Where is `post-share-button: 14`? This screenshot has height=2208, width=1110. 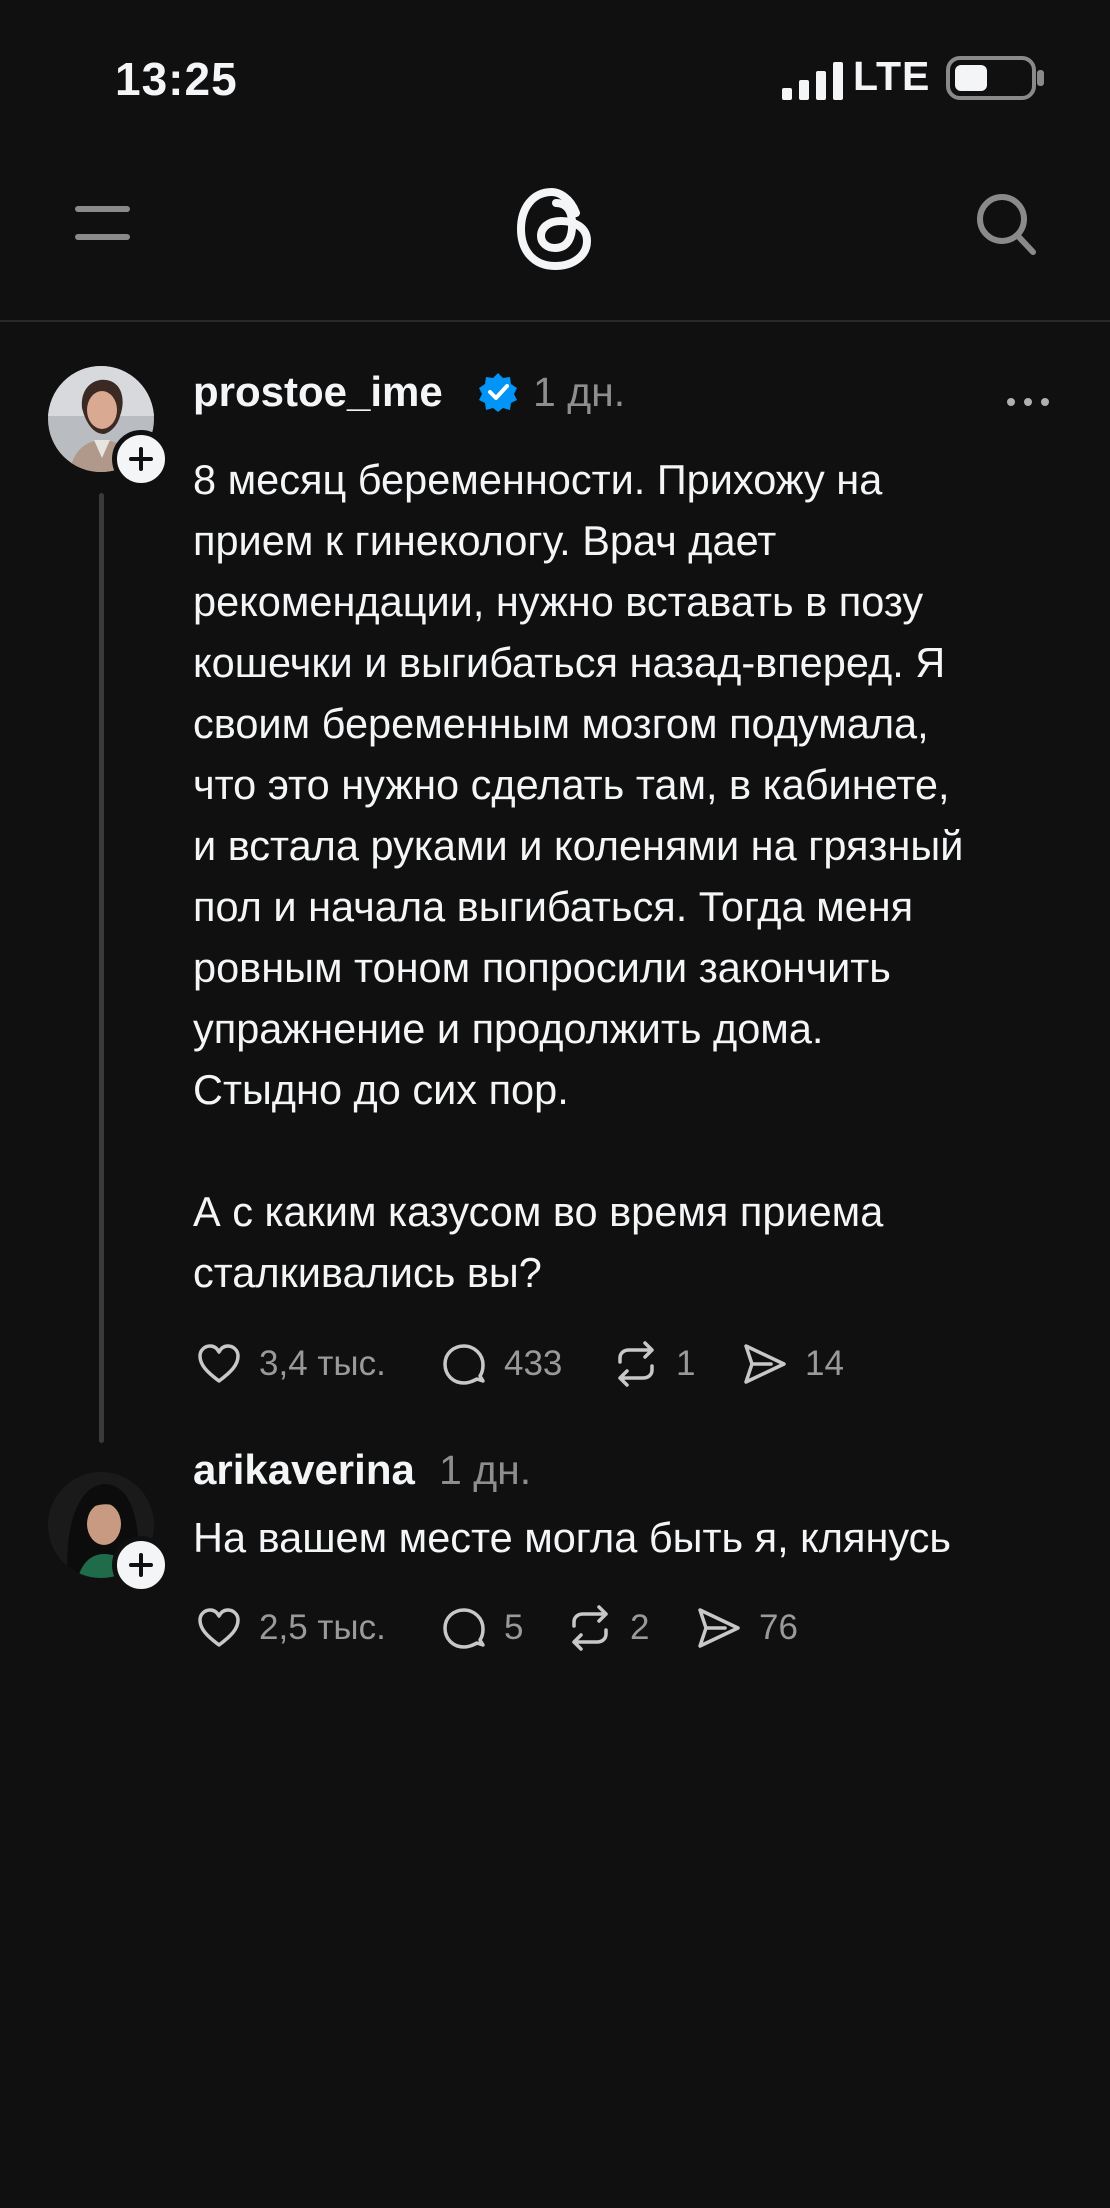 post-share-button: 14 is located at coordinates (792, 1364).